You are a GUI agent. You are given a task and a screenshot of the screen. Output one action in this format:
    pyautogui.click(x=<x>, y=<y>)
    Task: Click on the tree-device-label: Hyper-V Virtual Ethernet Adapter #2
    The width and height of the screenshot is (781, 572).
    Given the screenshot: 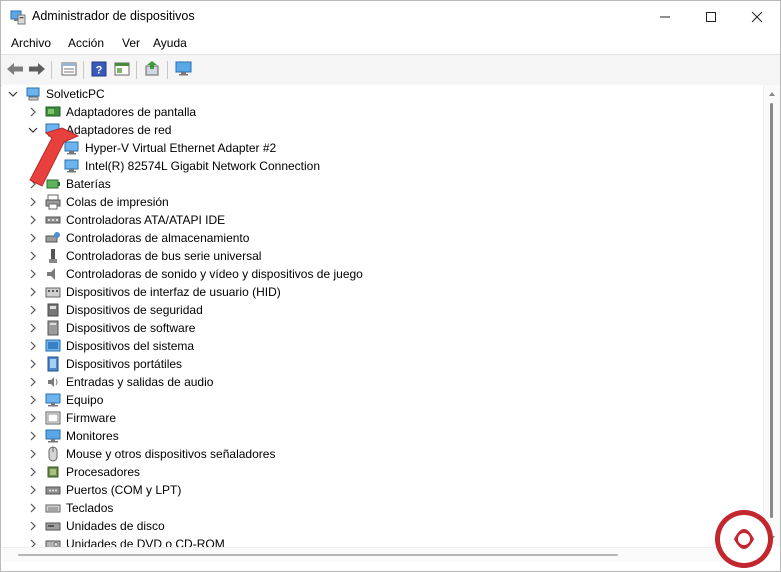 What is the action you would take?
    pyautogui.click(x=180, y=148)
    